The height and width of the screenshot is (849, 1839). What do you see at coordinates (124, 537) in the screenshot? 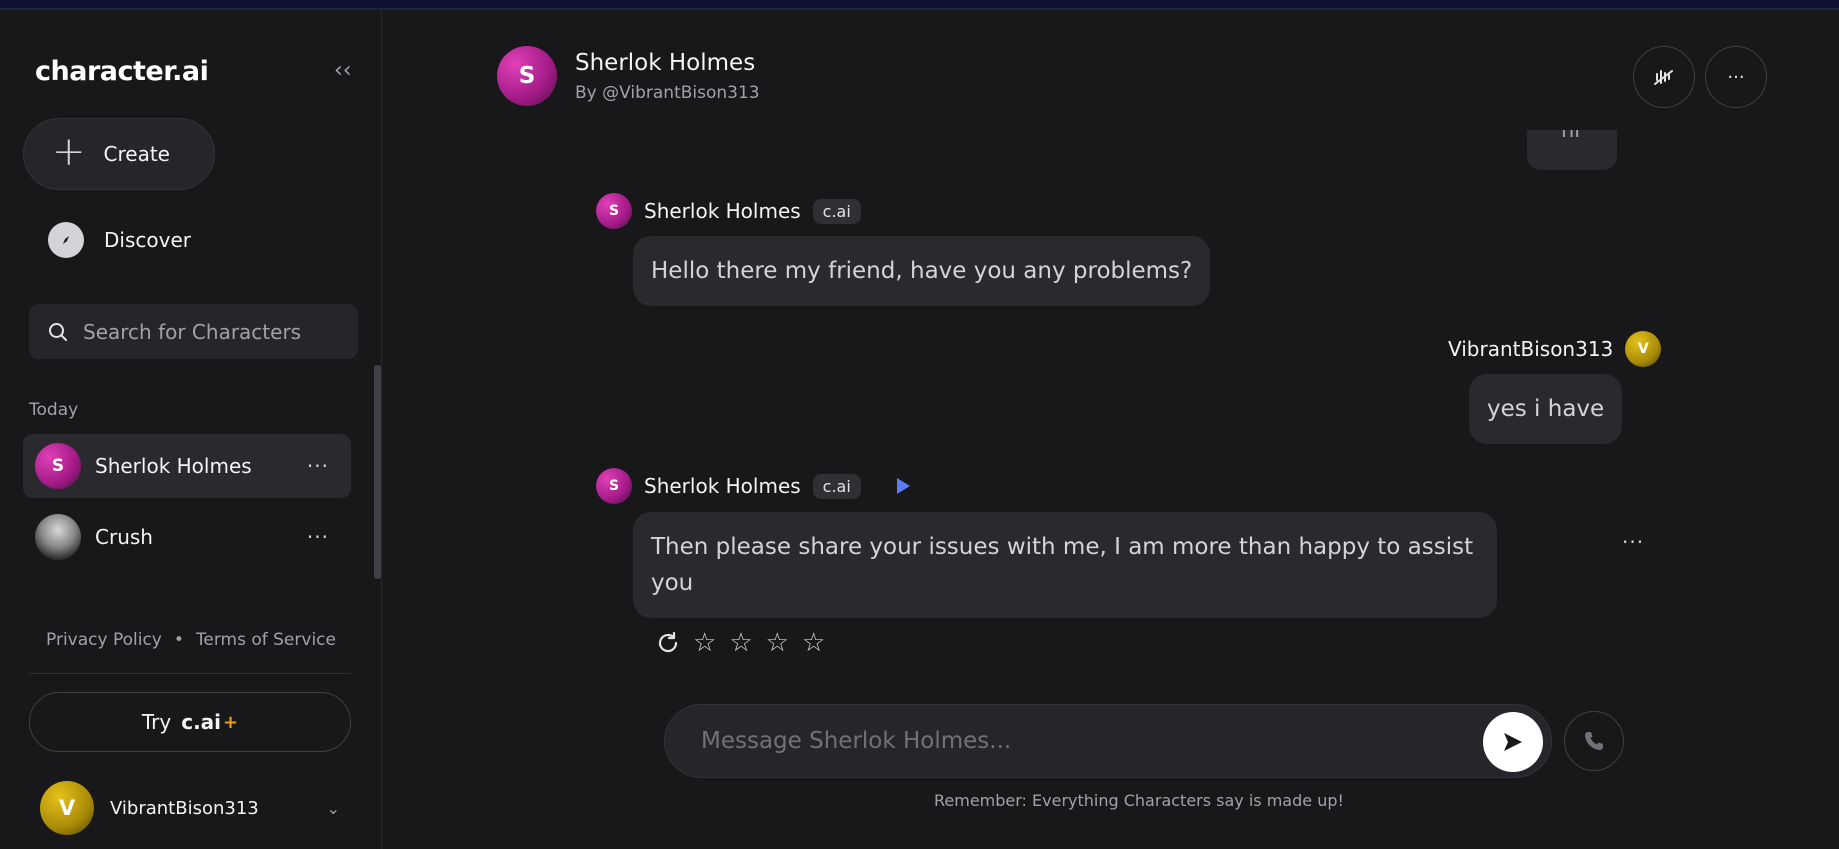
I see `chat-item-name: Crush` at bounding box center [124, 537].